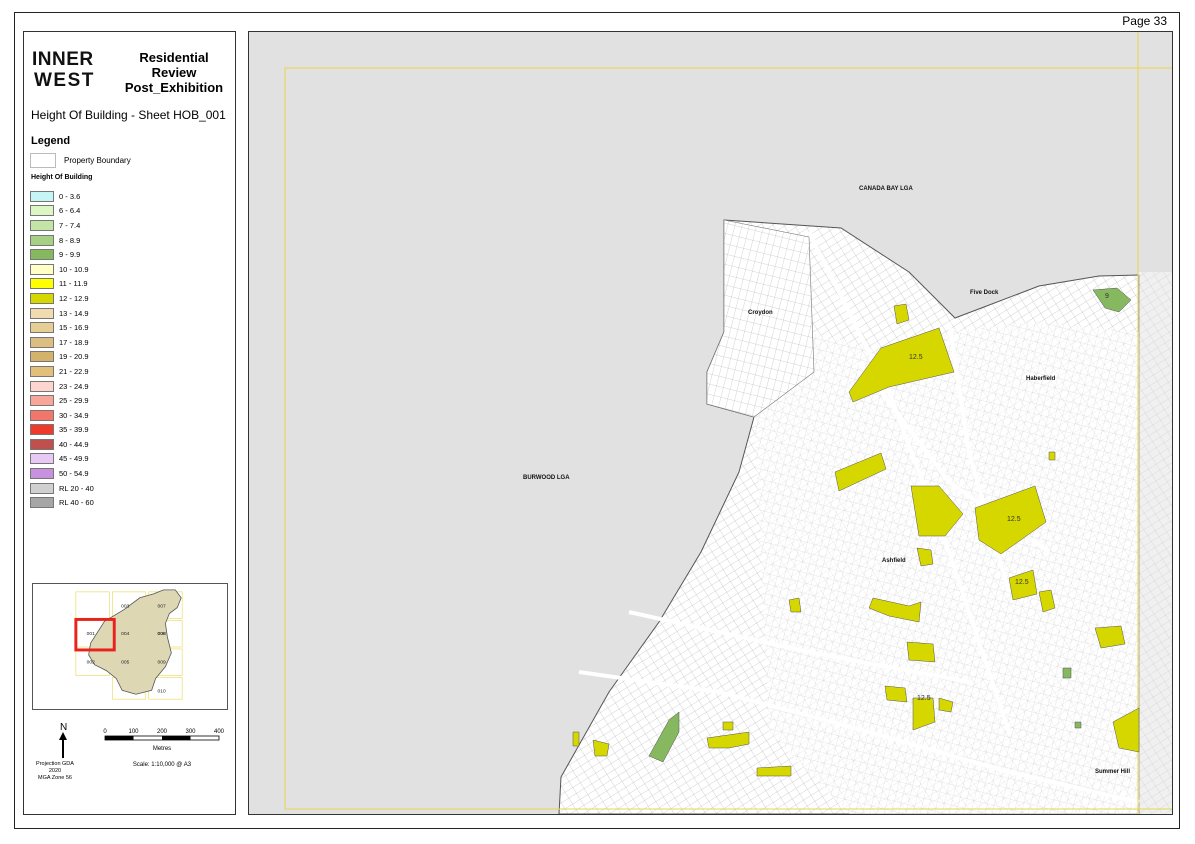  What do you see at coordinates (62, 177) in the screenshot?
I see `hob-legend-title: Height Of Building` at bounding box center [62, 177].